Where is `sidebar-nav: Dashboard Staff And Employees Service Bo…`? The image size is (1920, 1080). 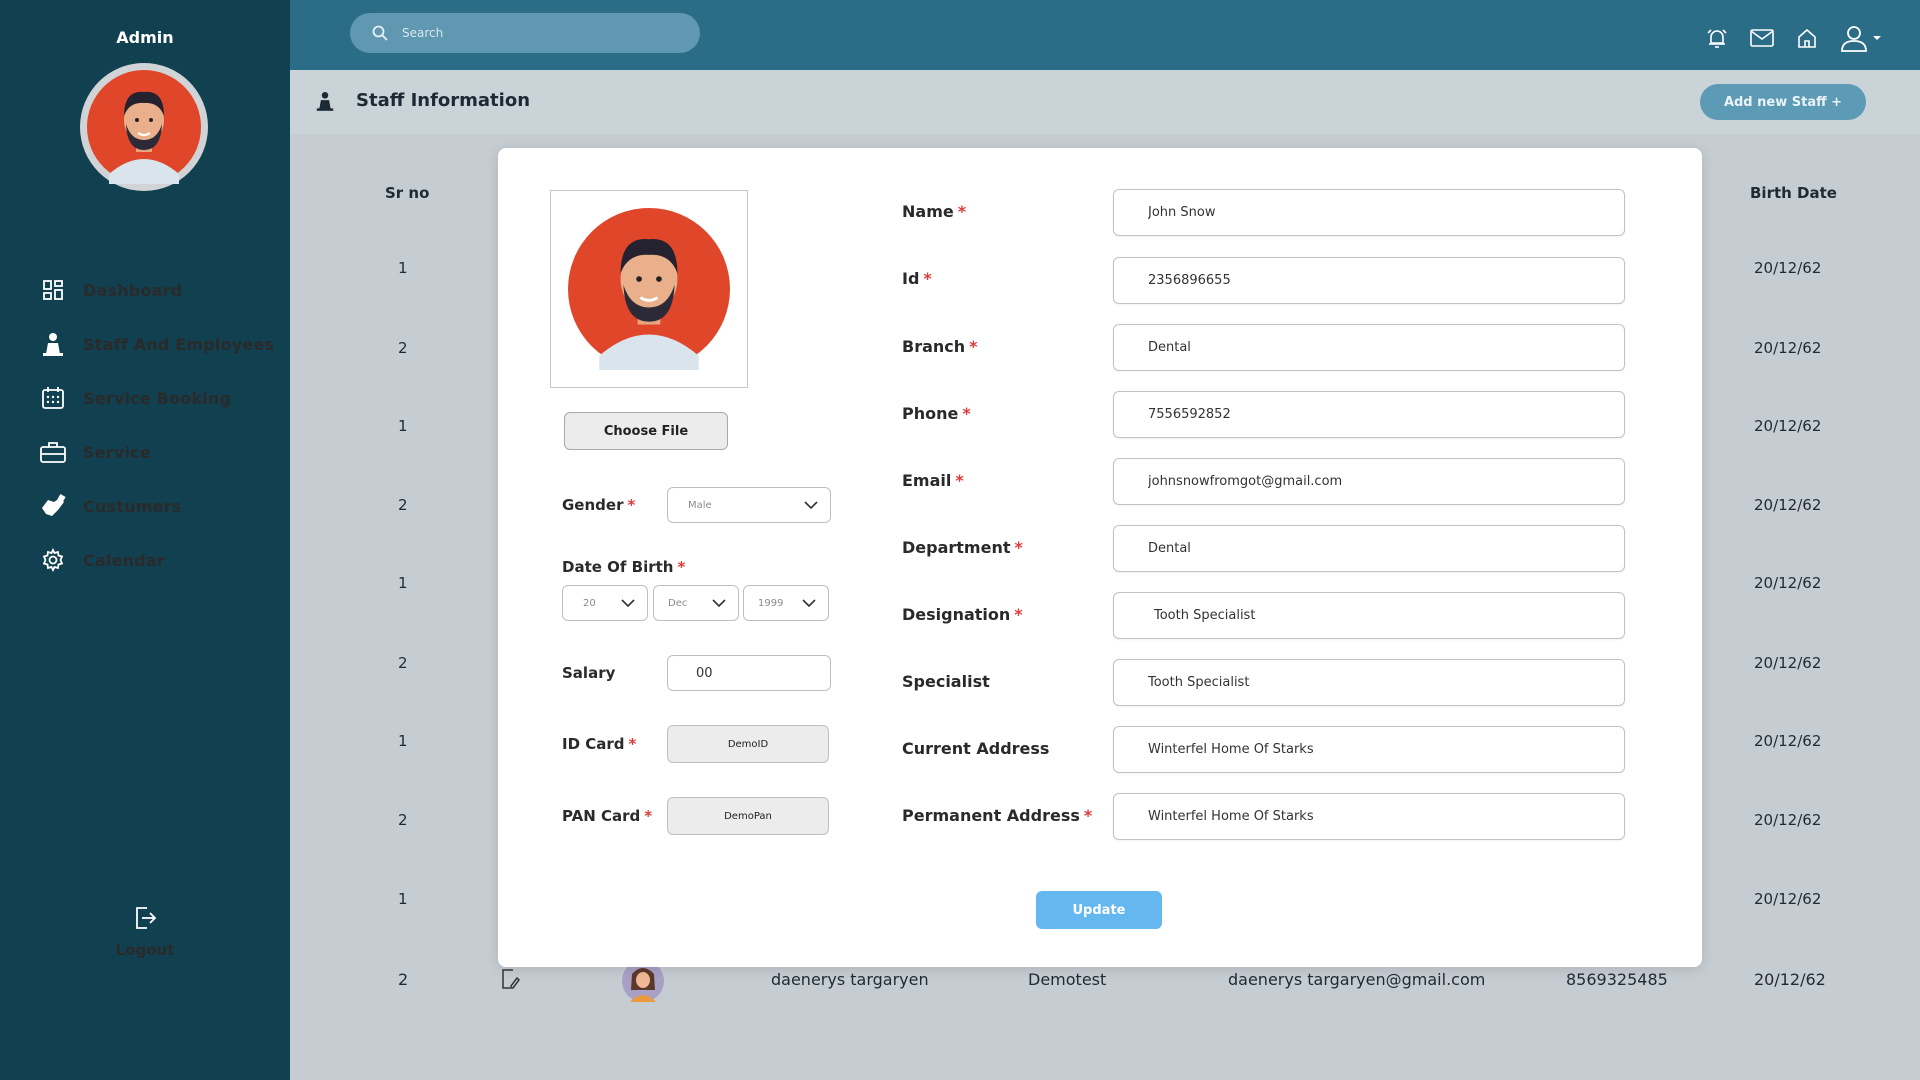
sidebar-nav: Dashboard Staff And Employees Service Bo… is located at coordinates (145, 425).